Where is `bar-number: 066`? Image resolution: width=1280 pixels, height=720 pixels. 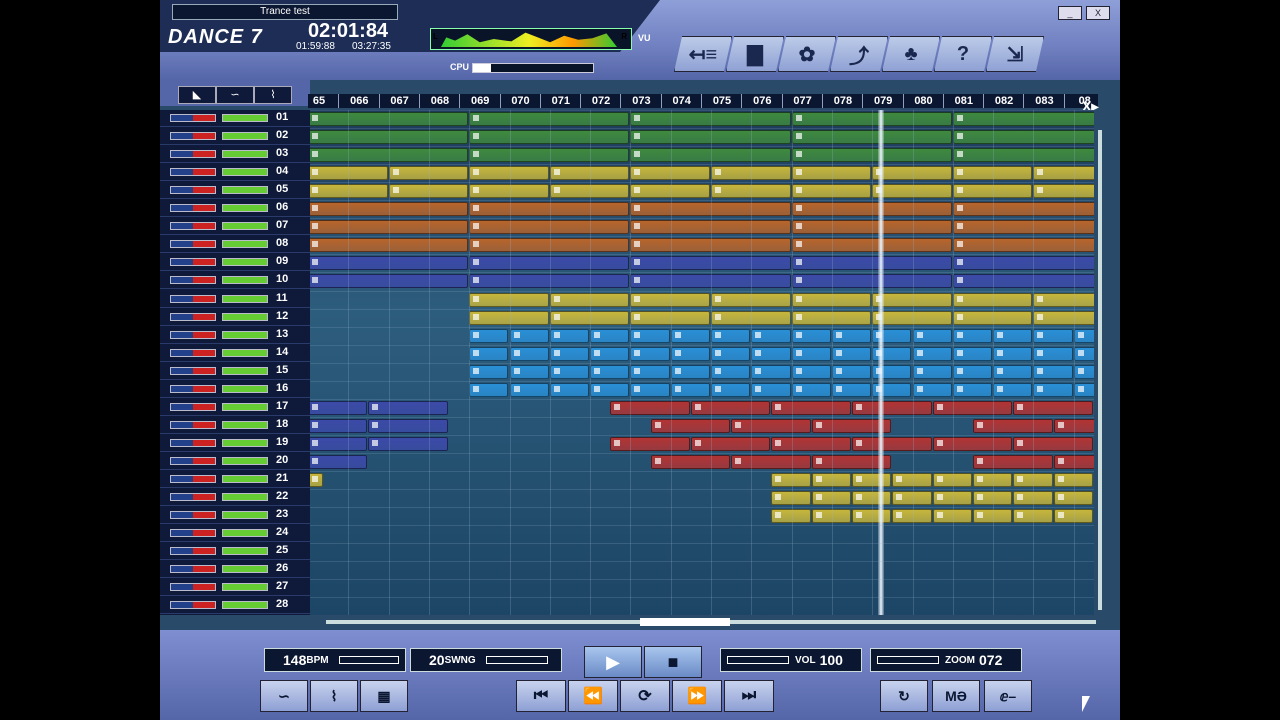 bar-number: 066 is located at coordinates (358, 101).